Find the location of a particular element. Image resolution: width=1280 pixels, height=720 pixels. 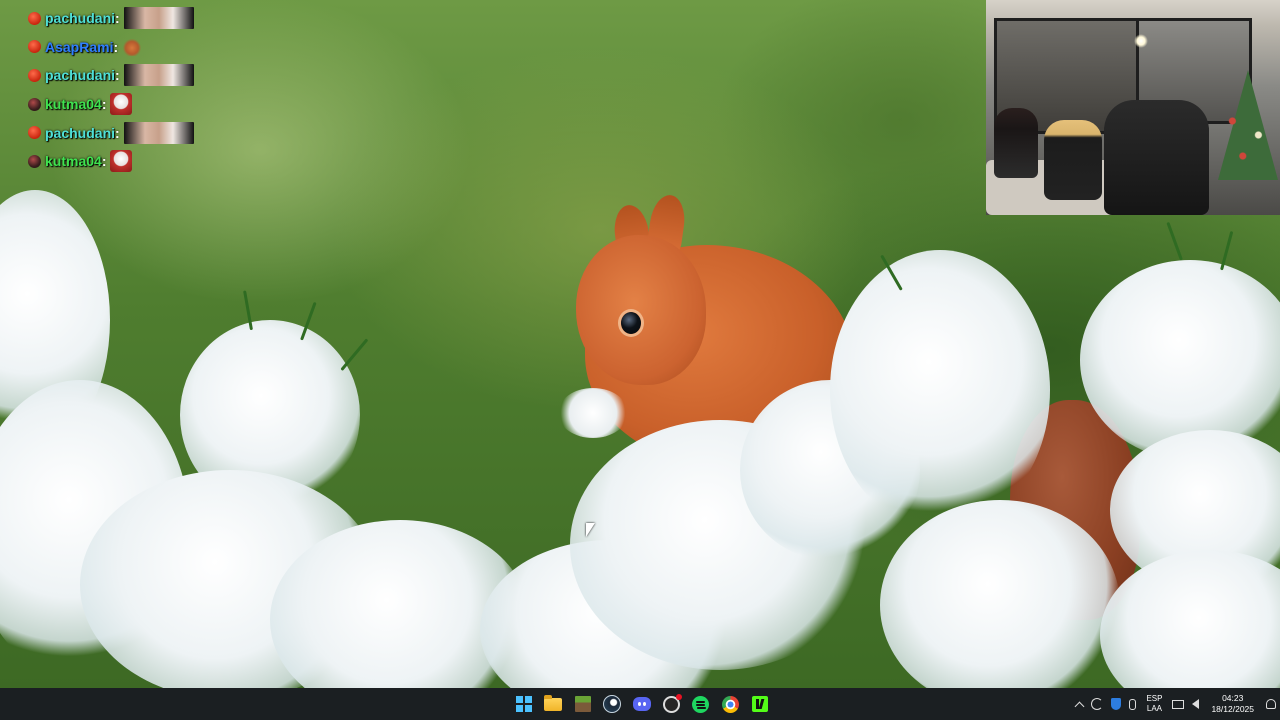

obs-icon is located at coordinates (672, 703).